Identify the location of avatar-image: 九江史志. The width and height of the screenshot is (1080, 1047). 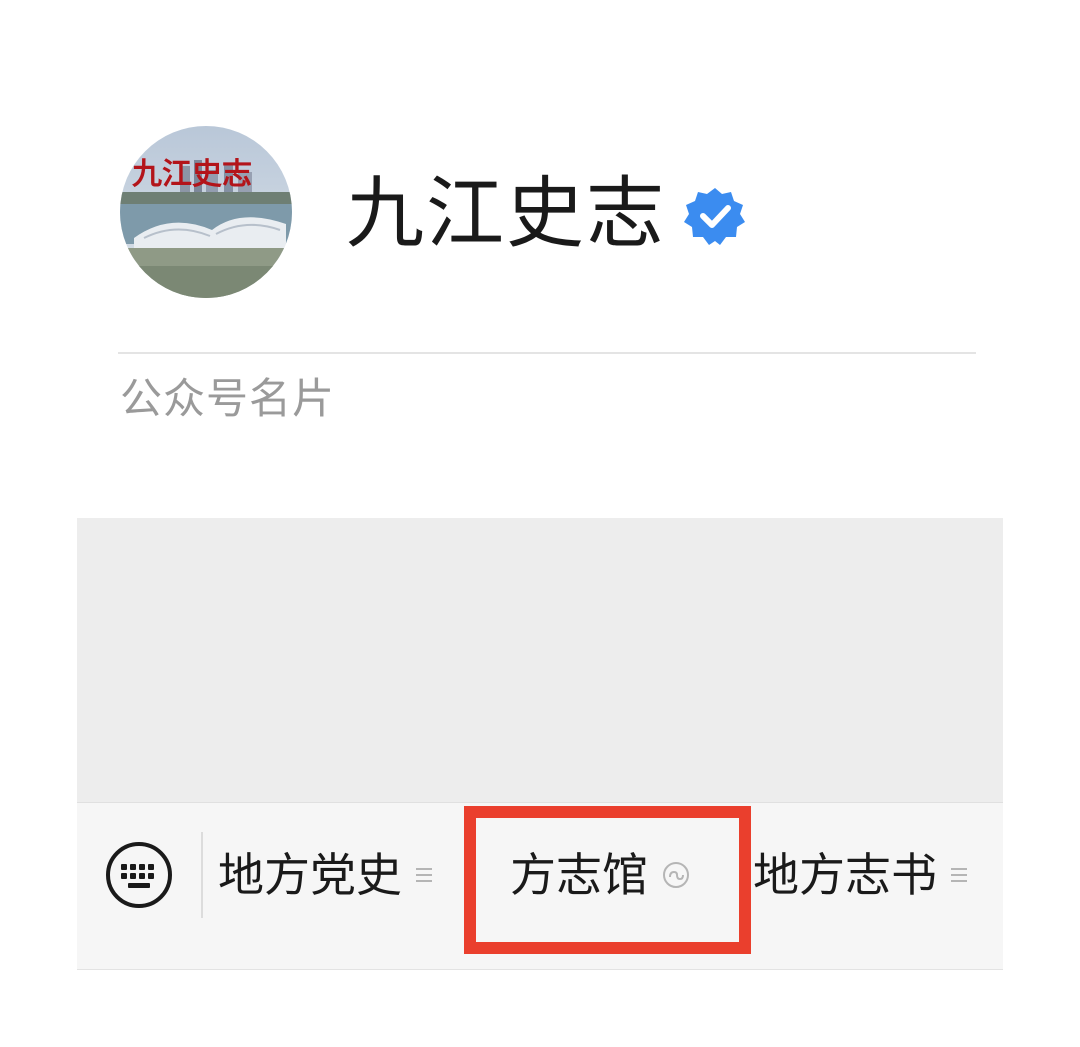
(206, 212).